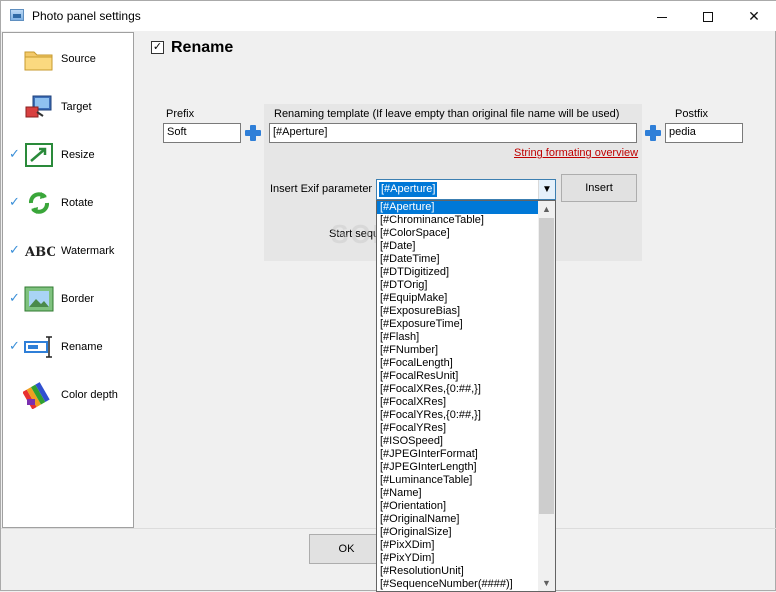 This screenshot has height=592, width=776. I want to click on ok-button: OK, so click(346, 549).